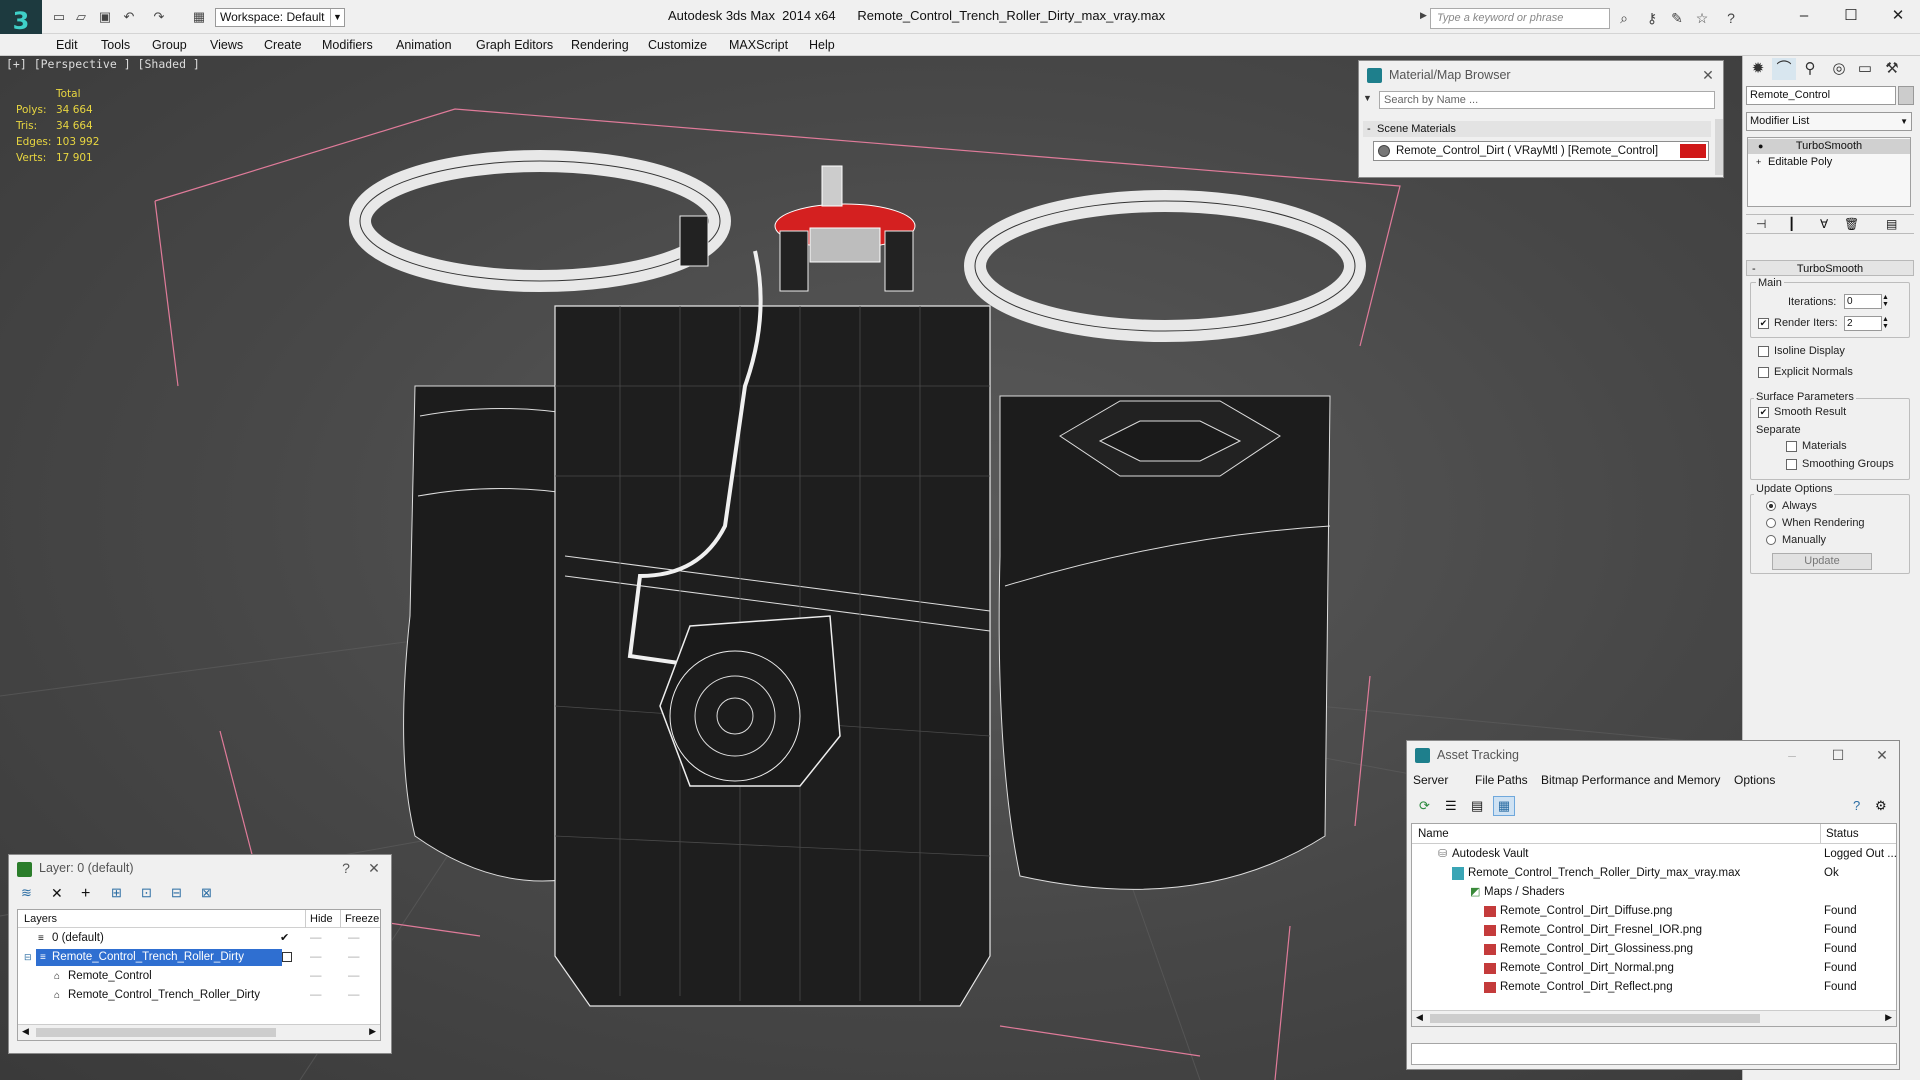 This screenshot has height=1080, width=1920. What do you see at coordinates (40, 919) in the screenshot?
I see `col-layers: Layers` at bounding box center [40, 919].